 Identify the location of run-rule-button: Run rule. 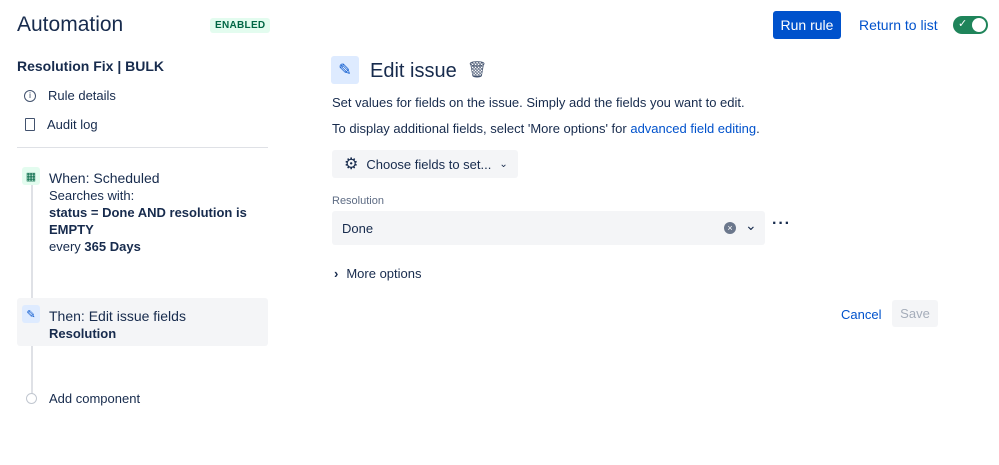
(807, 25).